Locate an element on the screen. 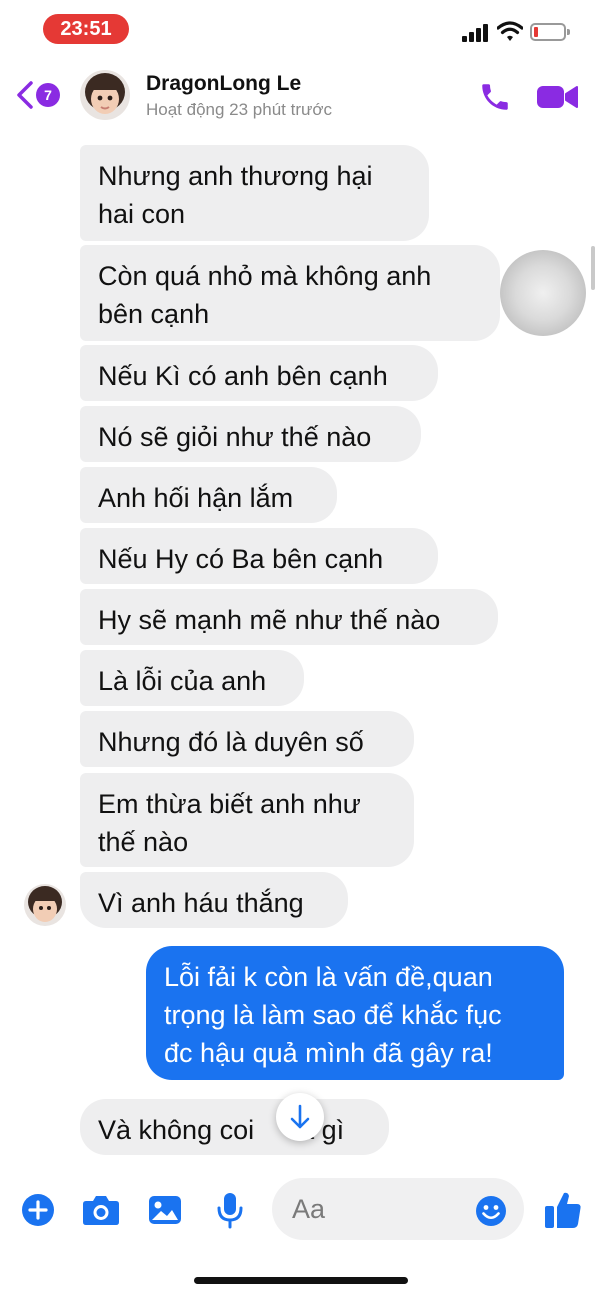 The height and width of the screenshot is (1297, 600). scrollbar is located at coordinates (593, 268).